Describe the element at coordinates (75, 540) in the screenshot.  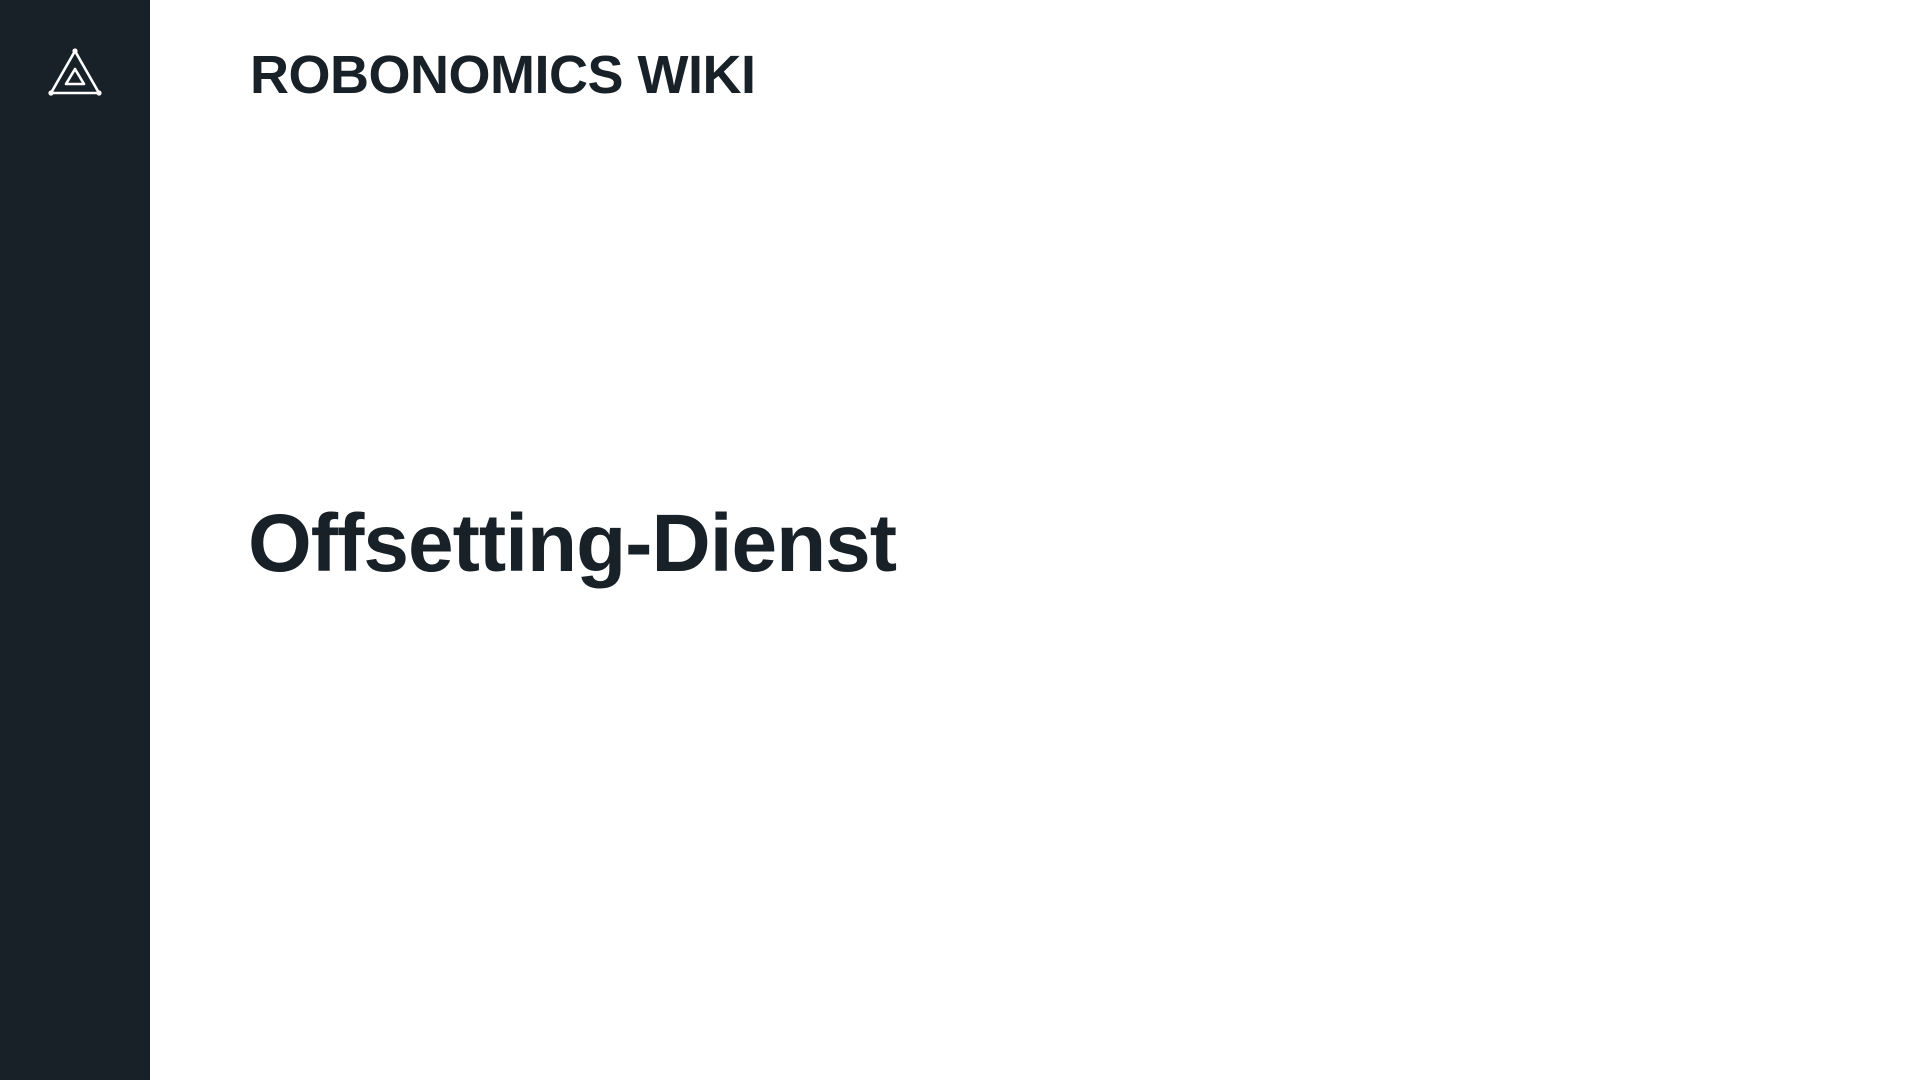
I see `sidebar` at that location.